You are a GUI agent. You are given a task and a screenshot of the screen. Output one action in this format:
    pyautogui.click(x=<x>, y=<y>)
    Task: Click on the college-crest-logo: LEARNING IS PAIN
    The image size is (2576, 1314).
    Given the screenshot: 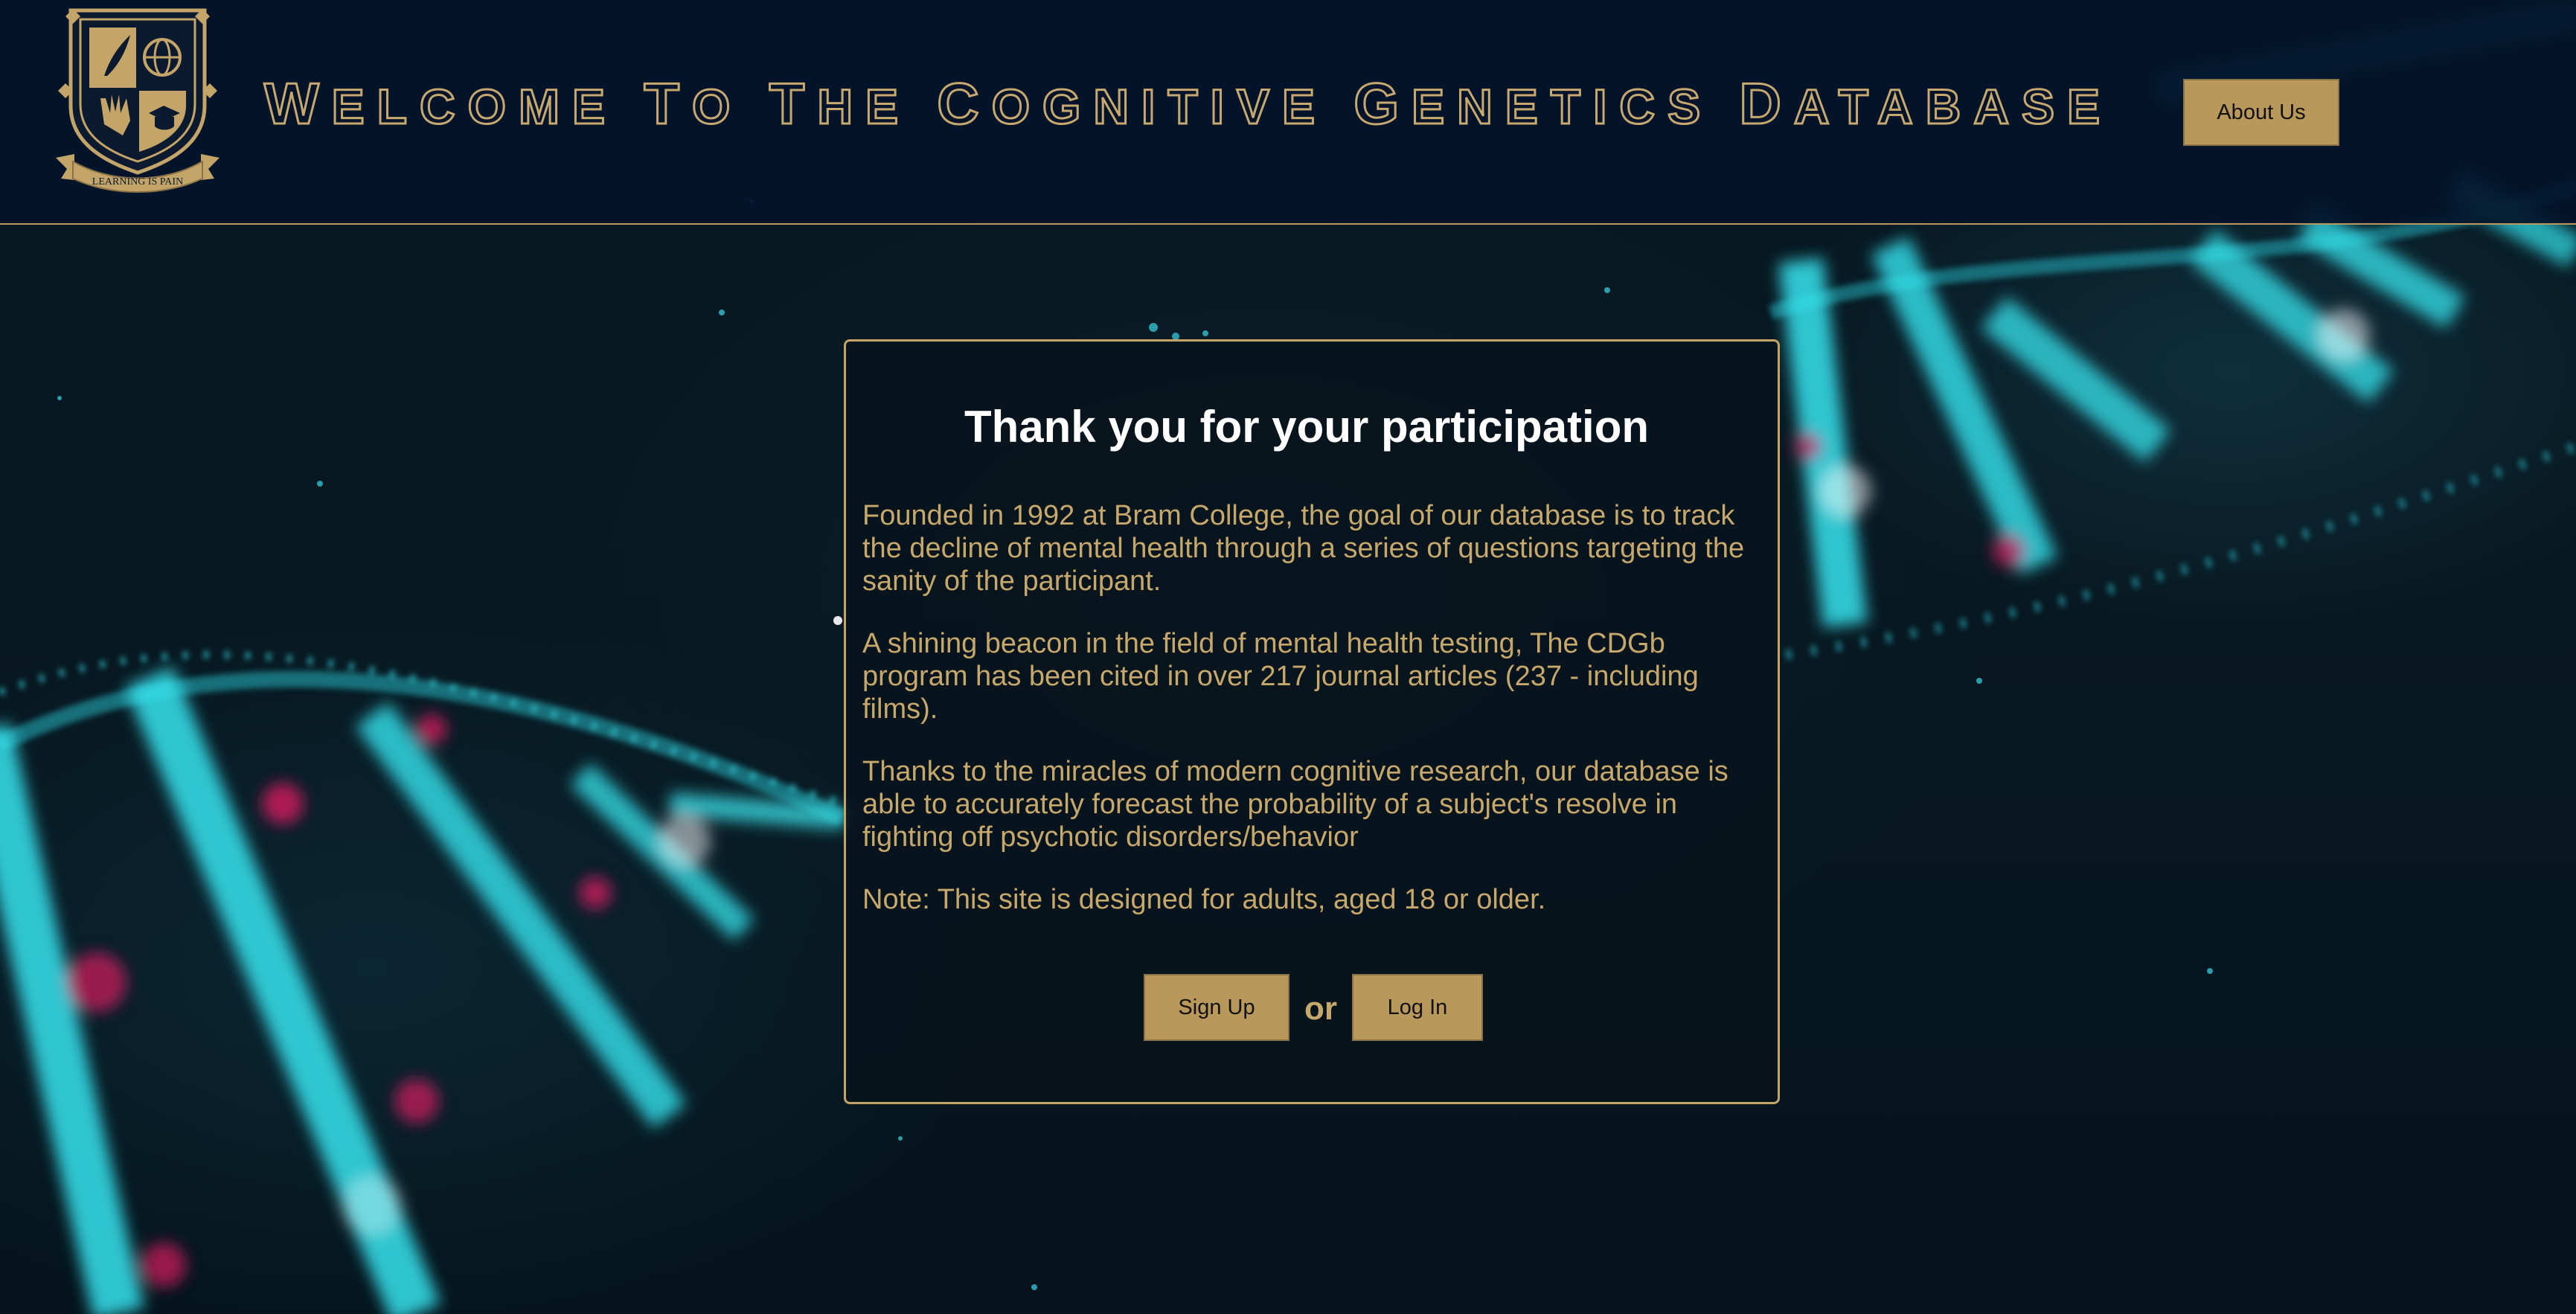 What is the action you would take?
    pyautogui.click(x=138, y=101)
    